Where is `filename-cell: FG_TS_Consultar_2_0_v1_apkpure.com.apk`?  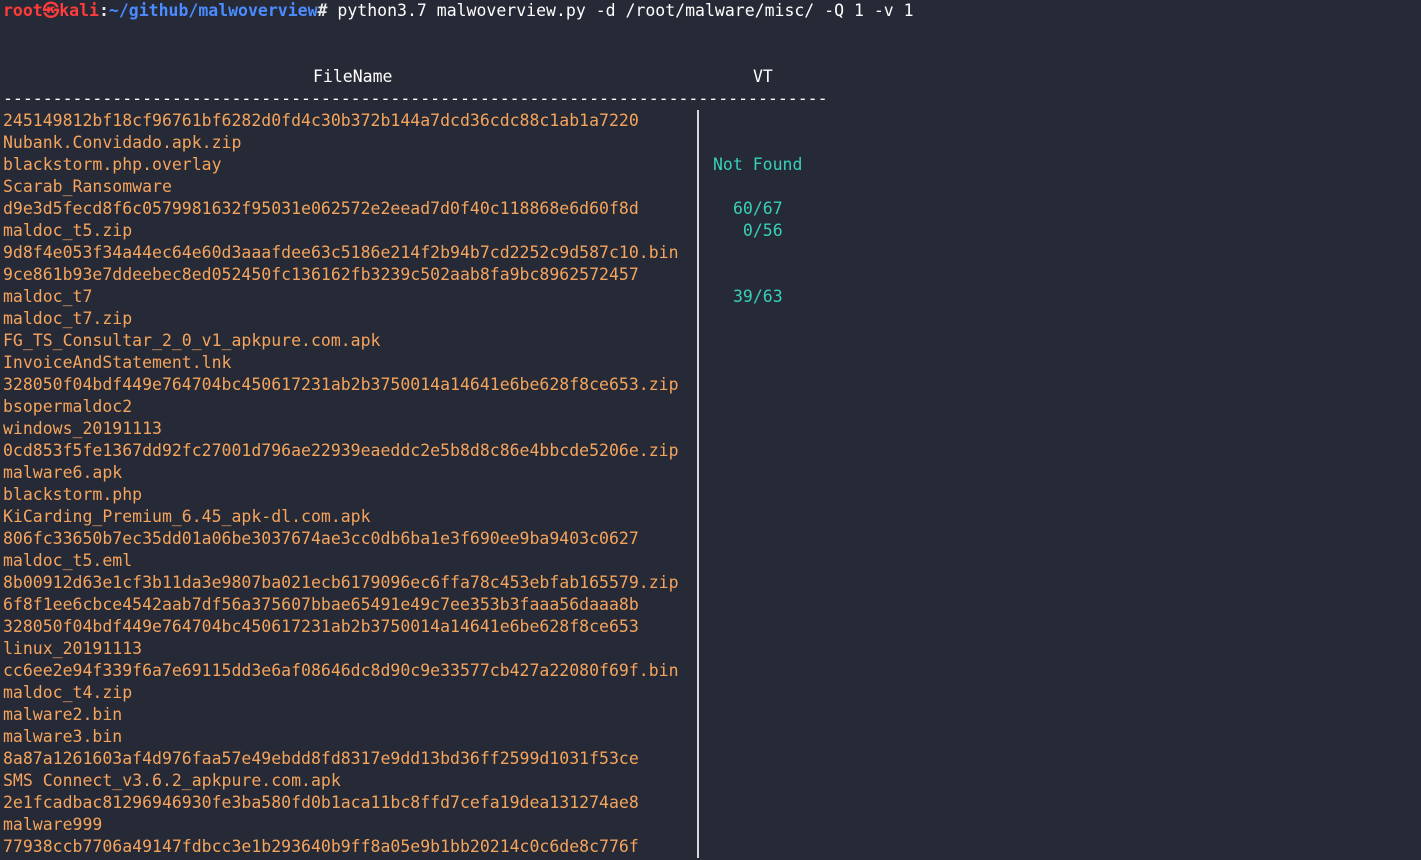
filename-cell: FG_TS_Consultar_2_0_v1_apkpure.com.apk is located at coordinates (192, 340).